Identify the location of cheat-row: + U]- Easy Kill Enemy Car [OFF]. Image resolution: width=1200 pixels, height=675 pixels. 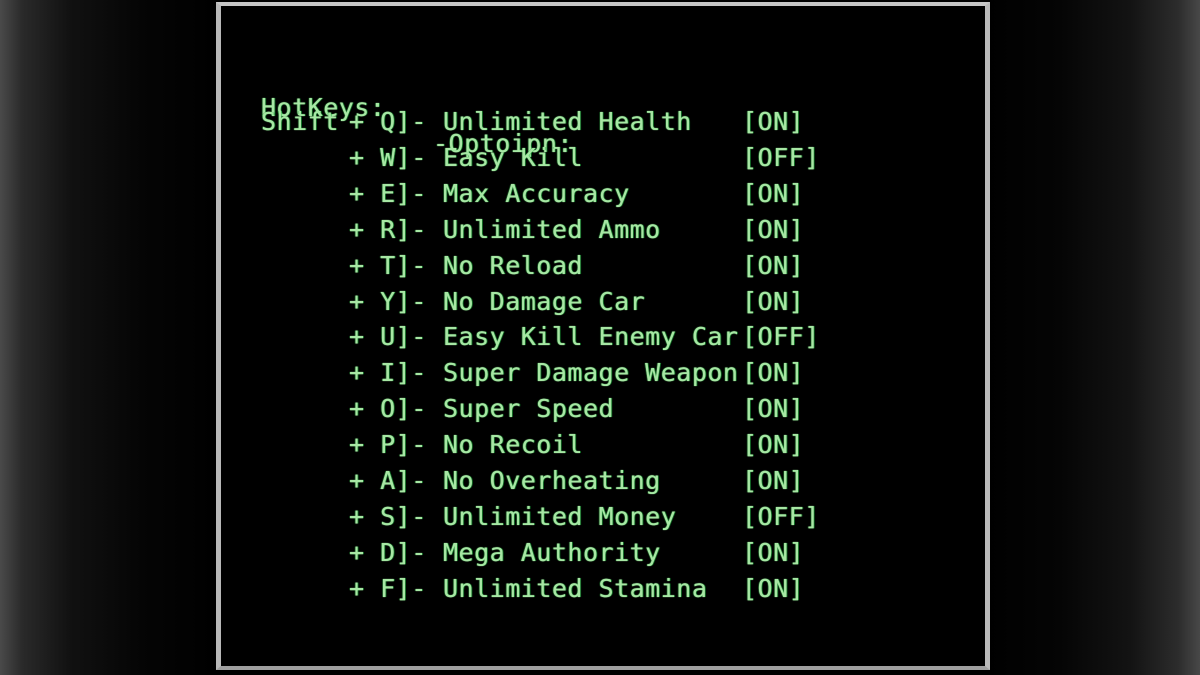
(603, 337).